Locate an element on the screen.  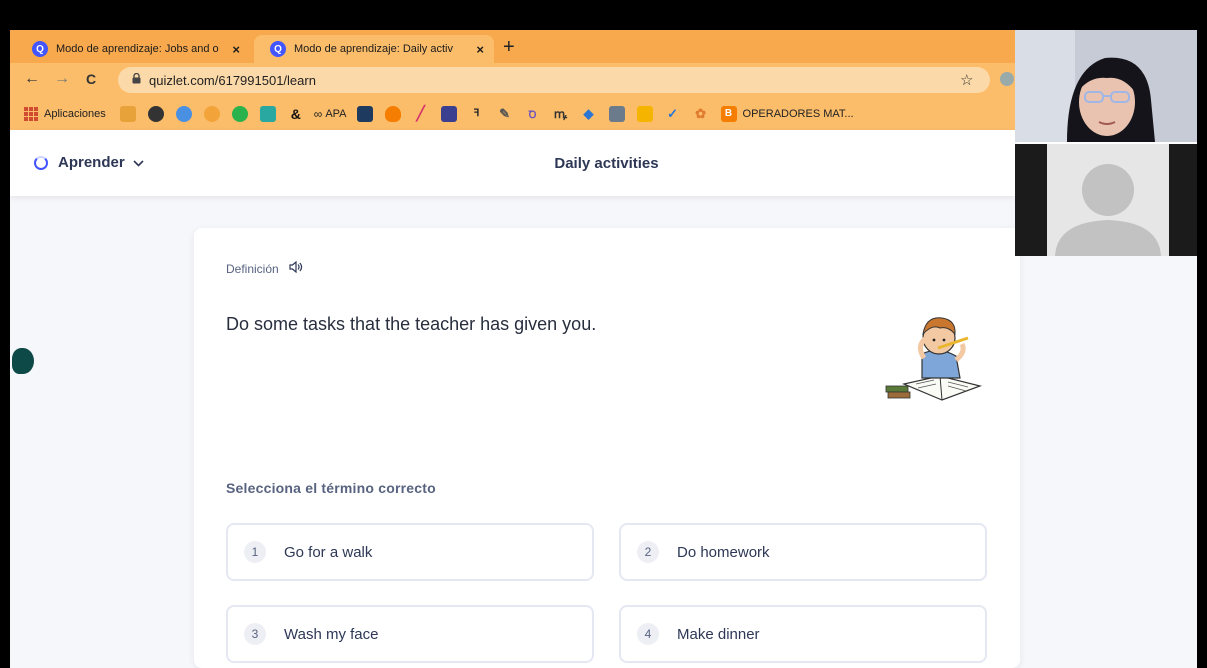
bookmark-apps: Aplicaciones is located at coordinates (65, 113).